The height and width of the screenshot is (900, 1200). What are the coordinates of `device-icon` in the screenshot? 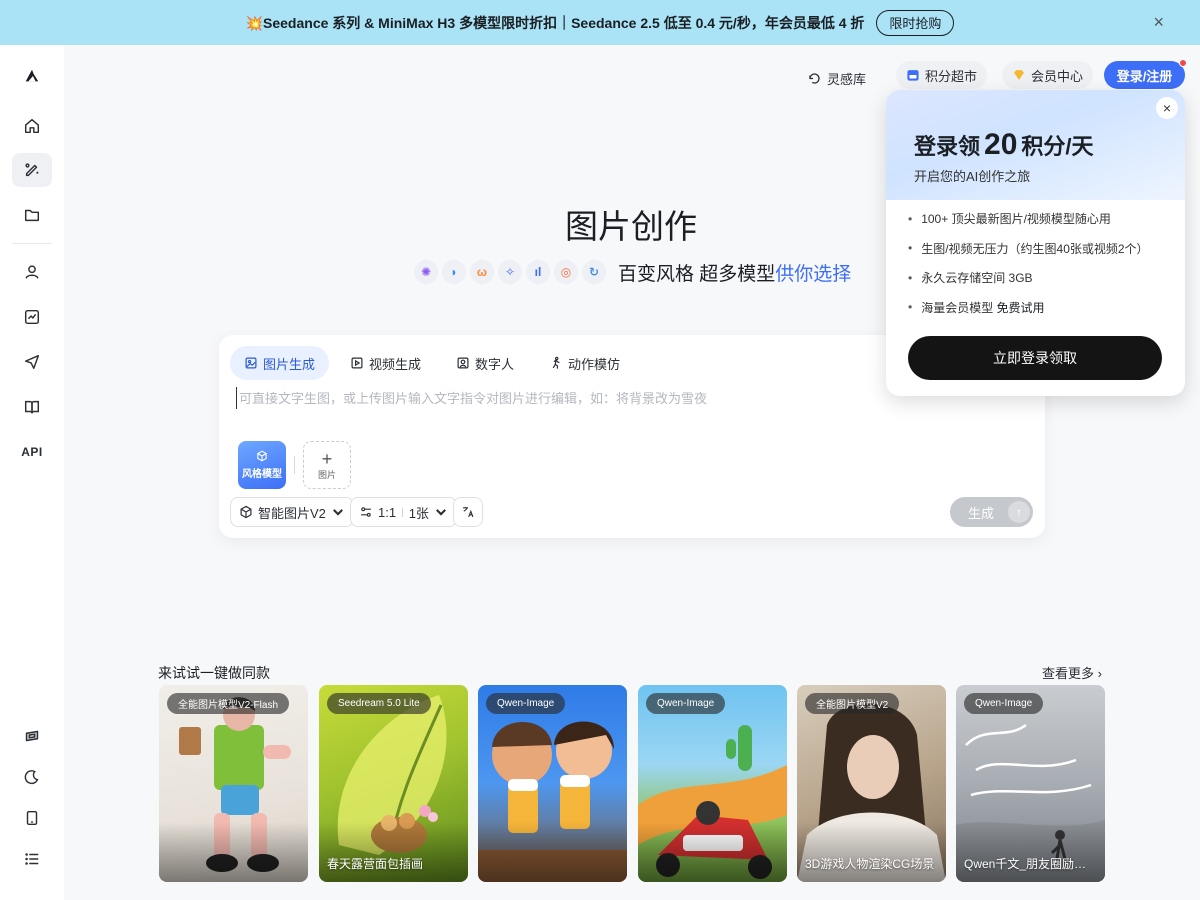 It's located at (32, 736).